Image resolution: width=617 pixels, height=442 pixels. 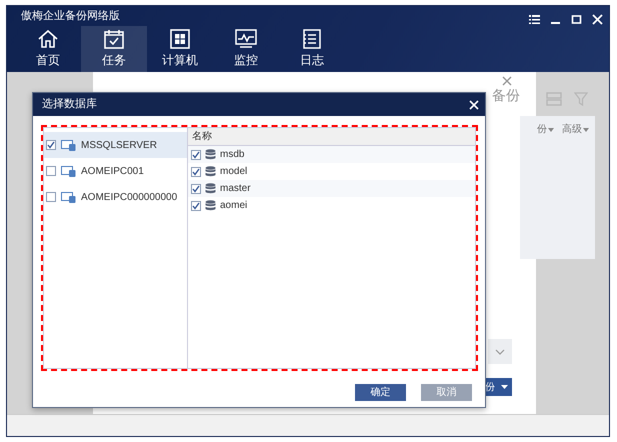 I want to click on filter-dropdown: 高级, so click(x=575, y=129).